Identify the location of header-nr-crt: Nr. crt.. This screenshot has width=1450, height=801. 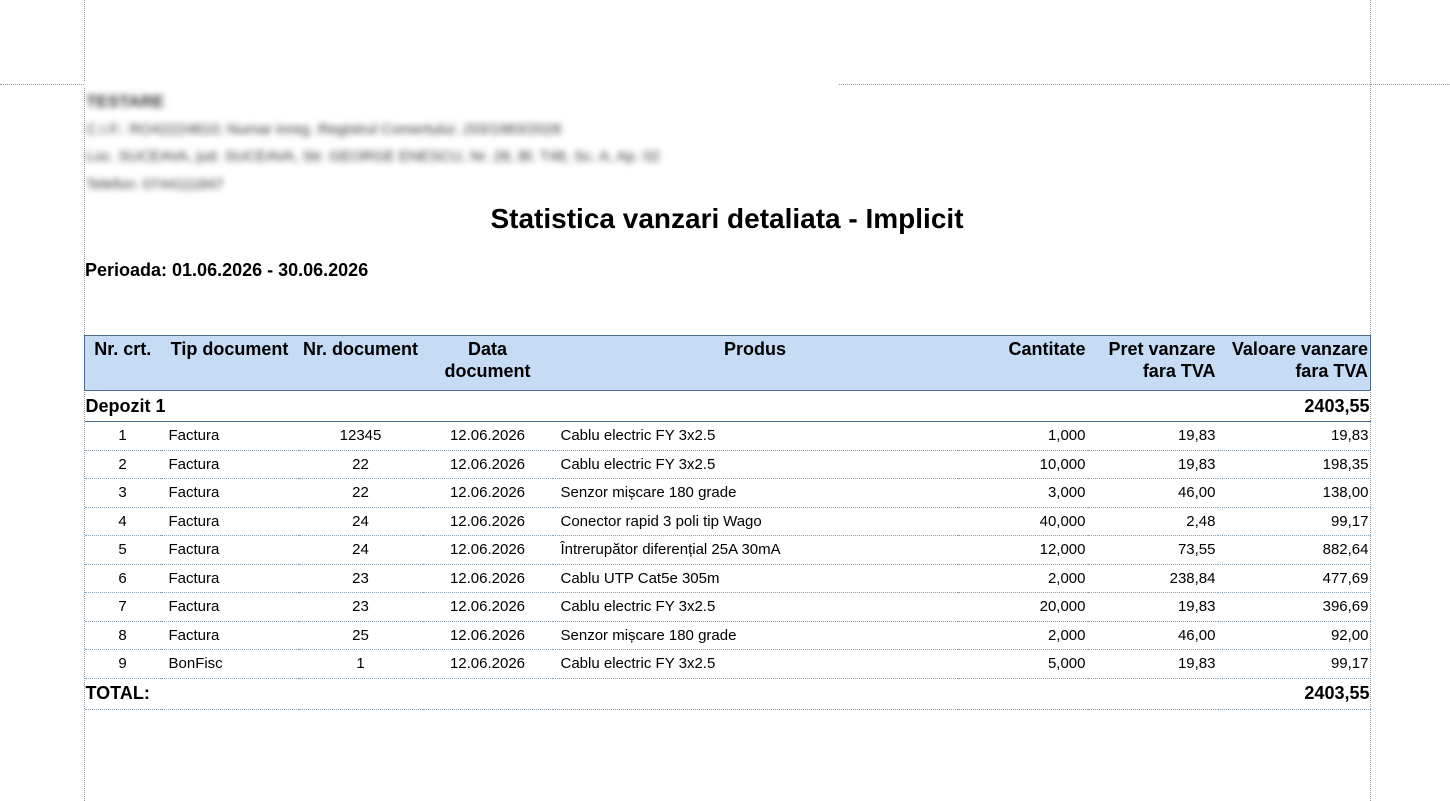
(122, 363).